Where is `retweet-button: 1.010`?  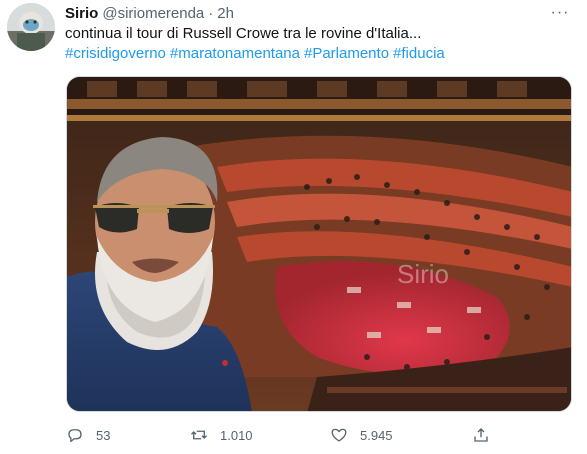 retweet-button: 1.010 is located at coordinates (221, 435).